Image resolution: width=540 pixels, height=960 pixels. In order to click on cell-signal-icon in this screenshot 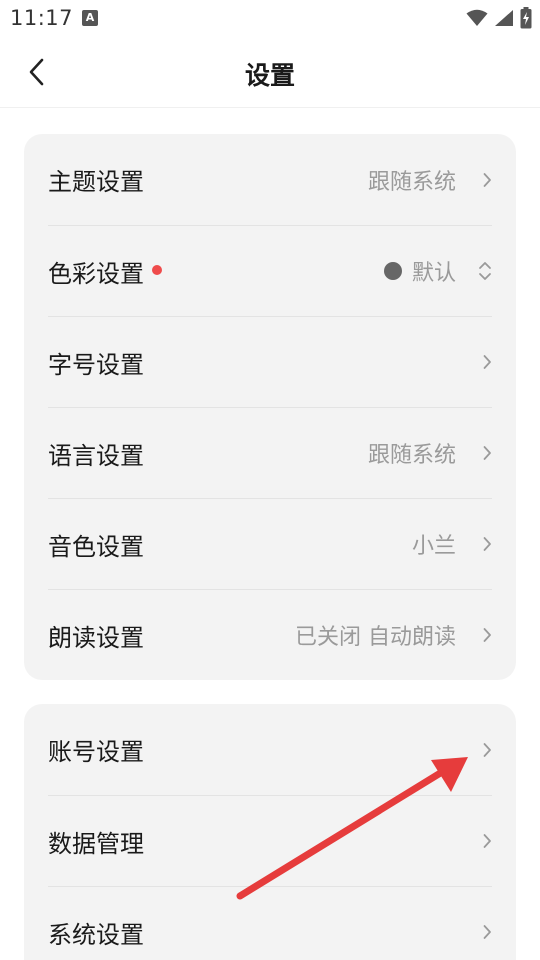, I will do `click(504, 18)`.